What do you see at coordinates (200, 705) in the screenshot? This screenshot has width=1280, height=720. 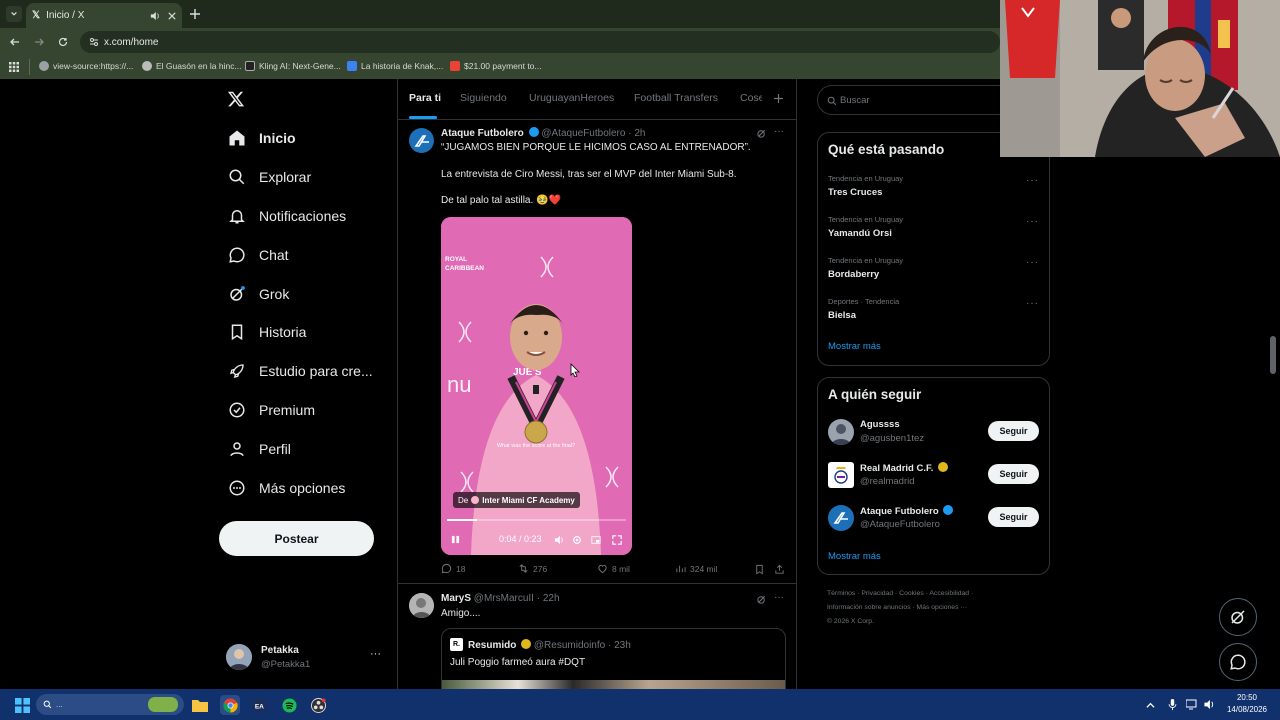 I see `file-explorer-icon` at bounding box center [200, 705].